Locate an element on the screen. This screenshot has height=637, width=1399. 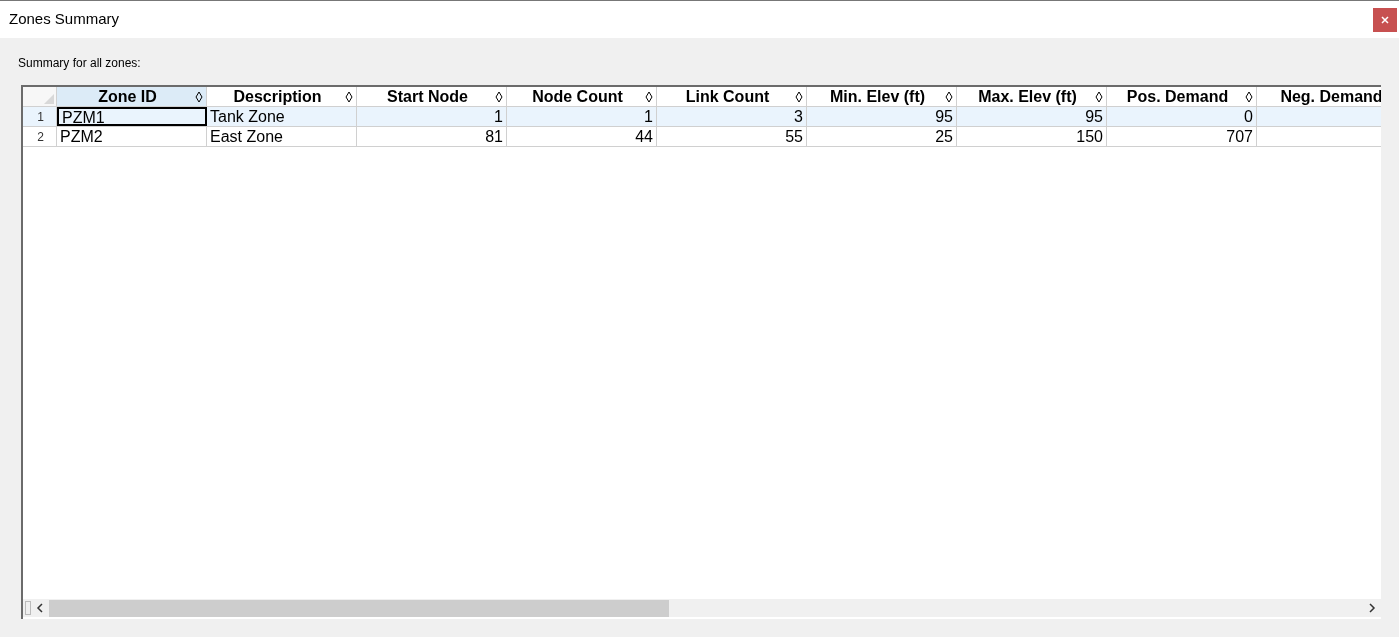
close-button is located at coordinates (1385, 19).